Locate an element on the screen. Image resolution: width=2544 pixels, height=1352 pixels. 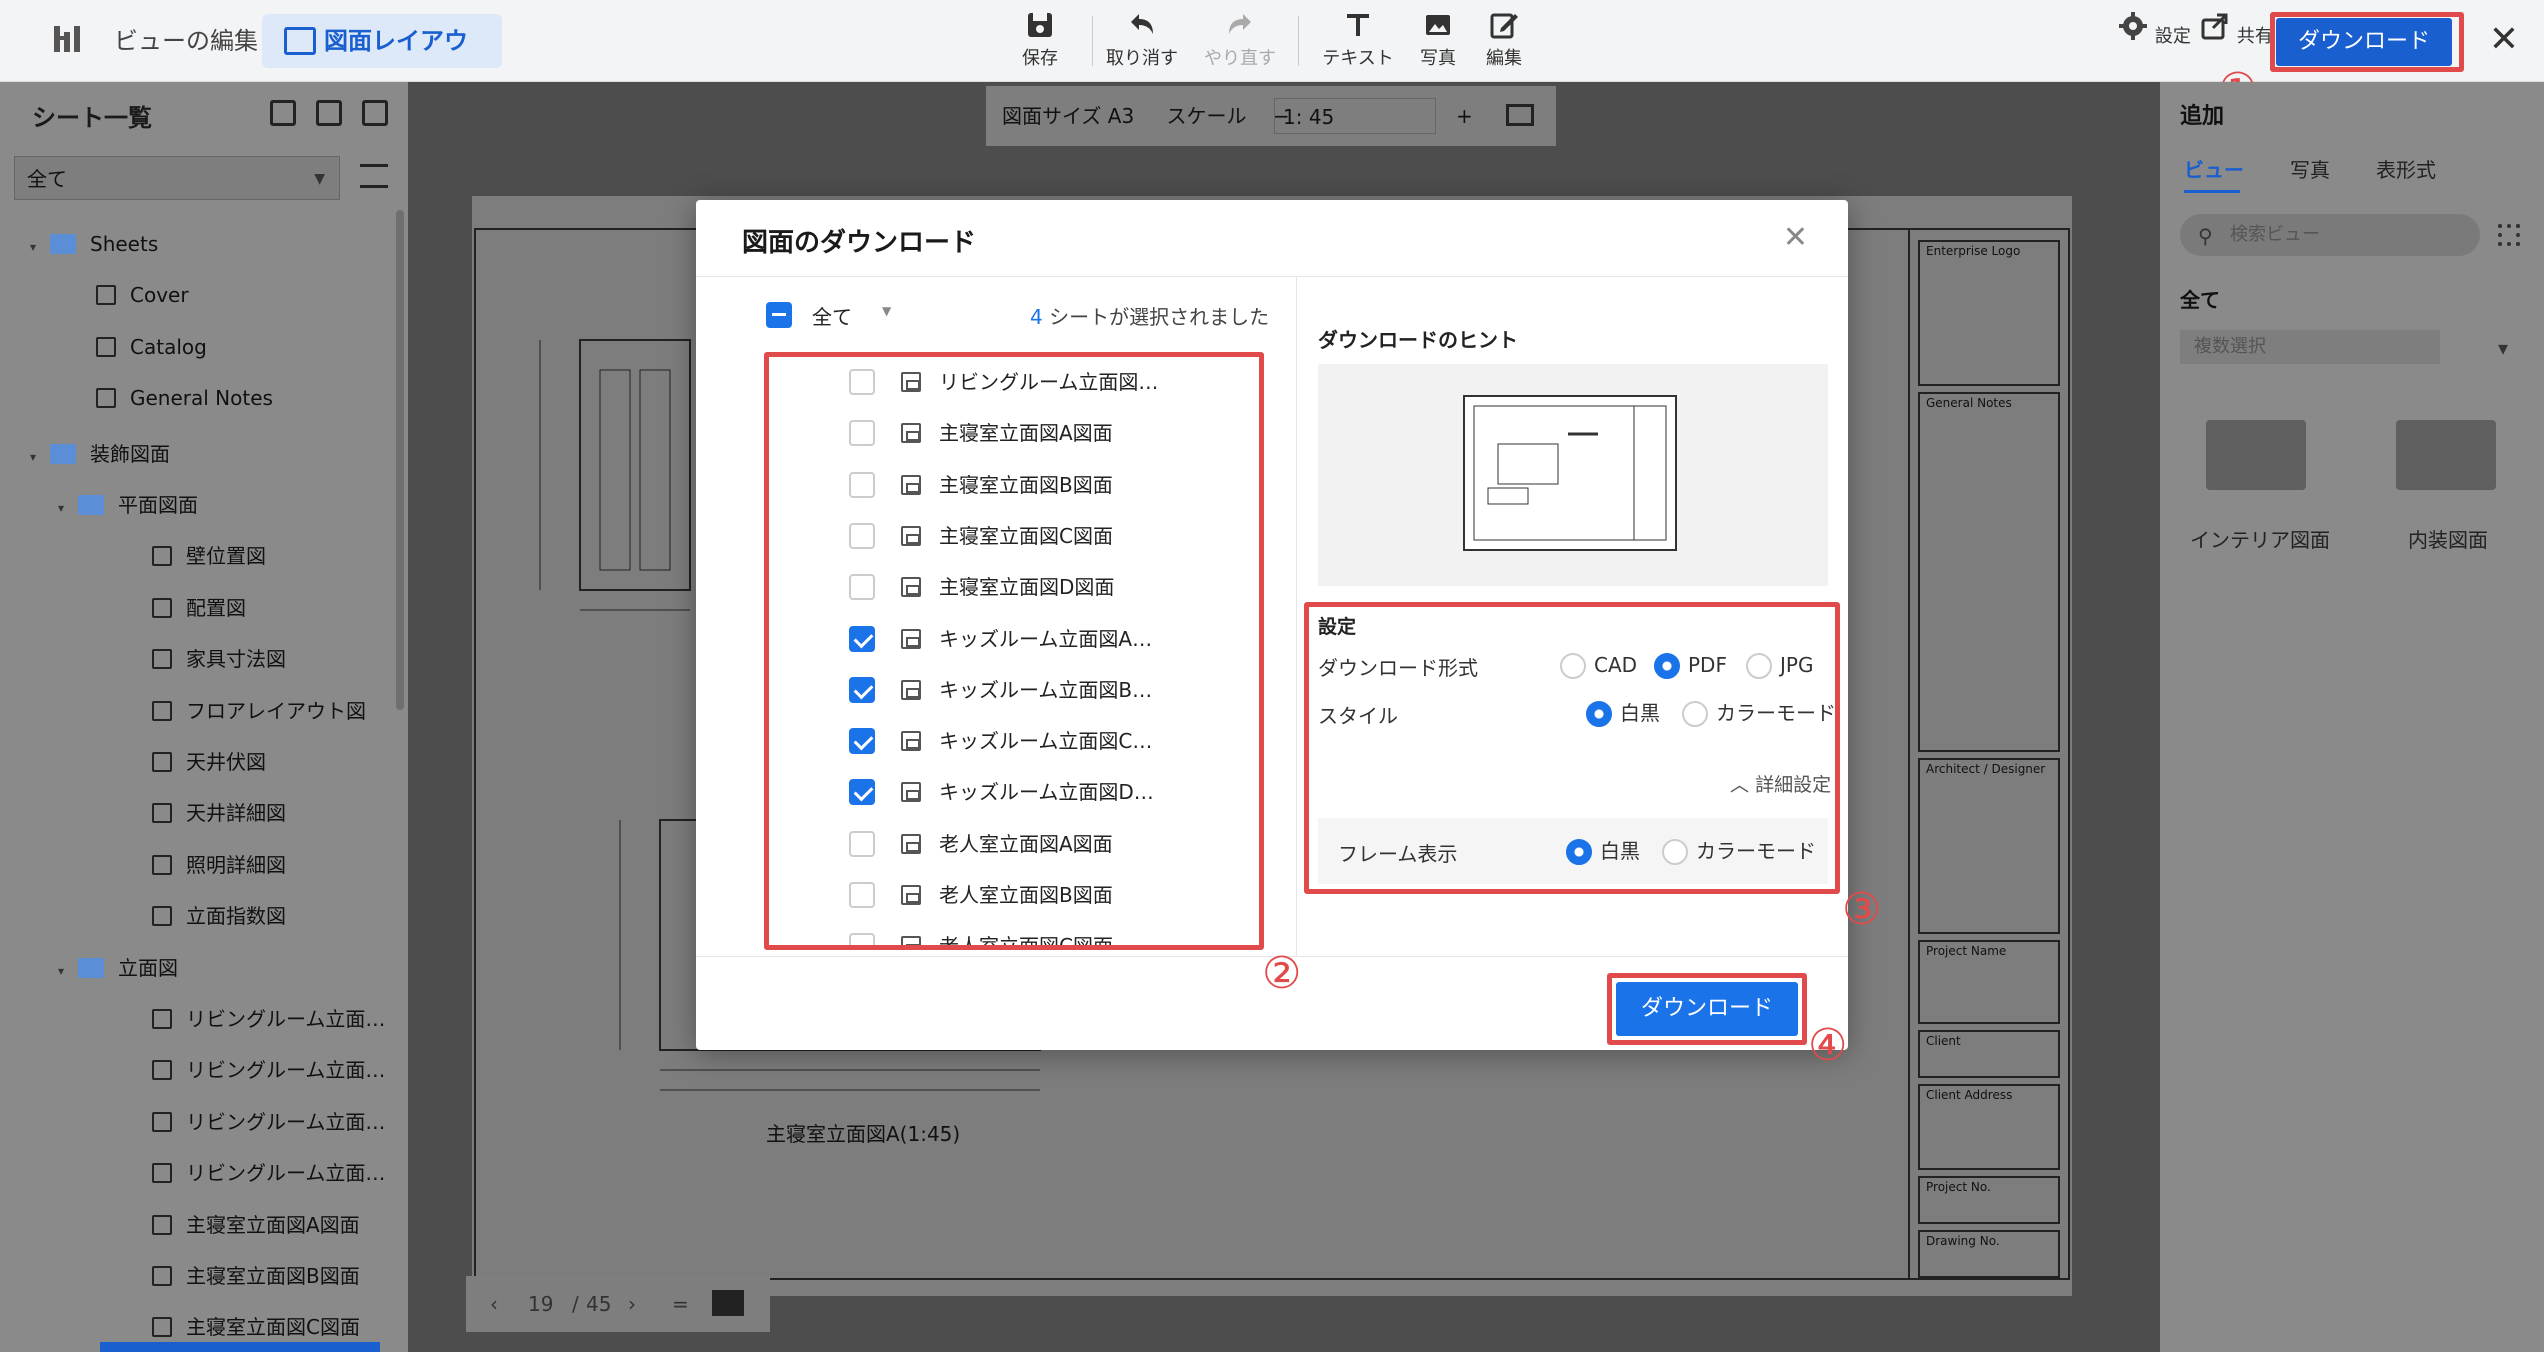
sheet-filter-select: 全て ▼ is located at coordinates (177, 178).